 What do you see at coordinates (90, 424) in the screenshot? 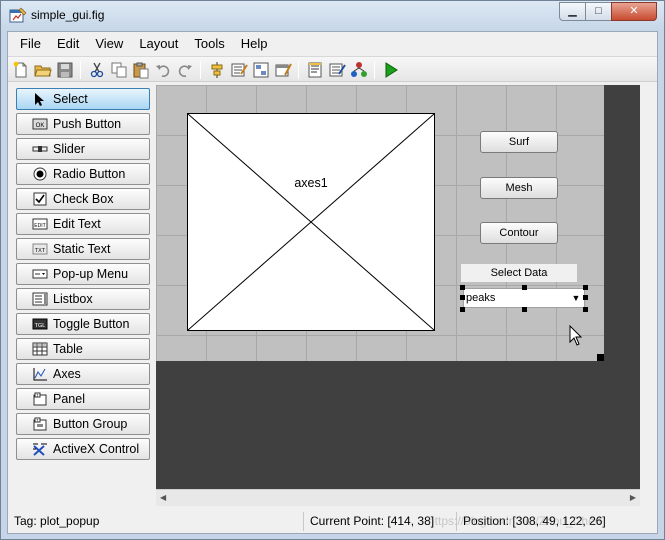
I see `palette-label: Button Group` at bounding box center [90, 424].